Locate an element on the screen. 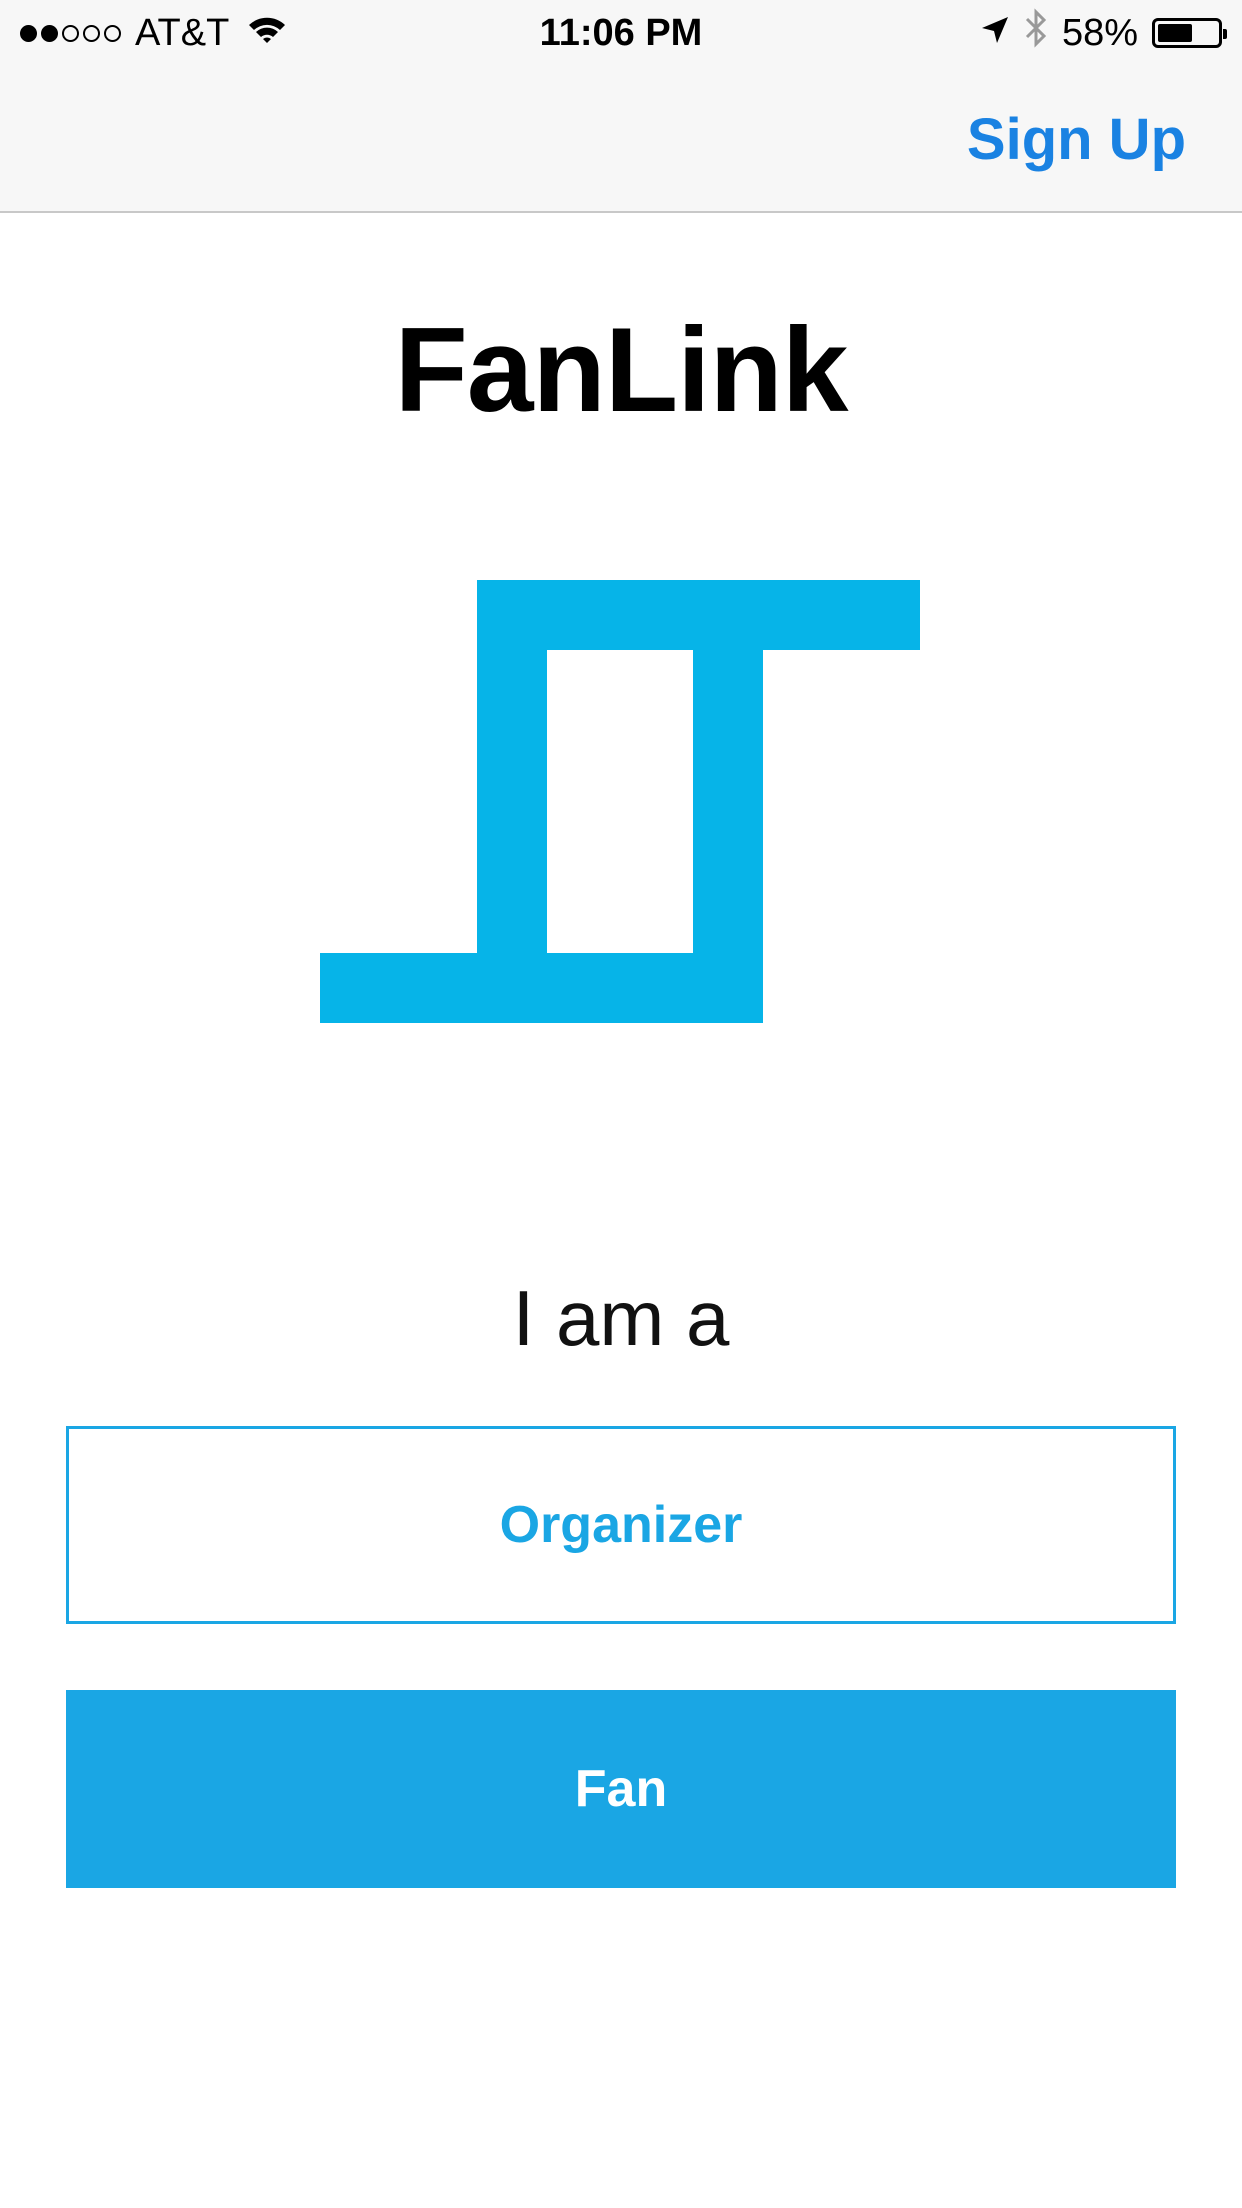  app-title: FanLink is located at coordinates (621, 370).